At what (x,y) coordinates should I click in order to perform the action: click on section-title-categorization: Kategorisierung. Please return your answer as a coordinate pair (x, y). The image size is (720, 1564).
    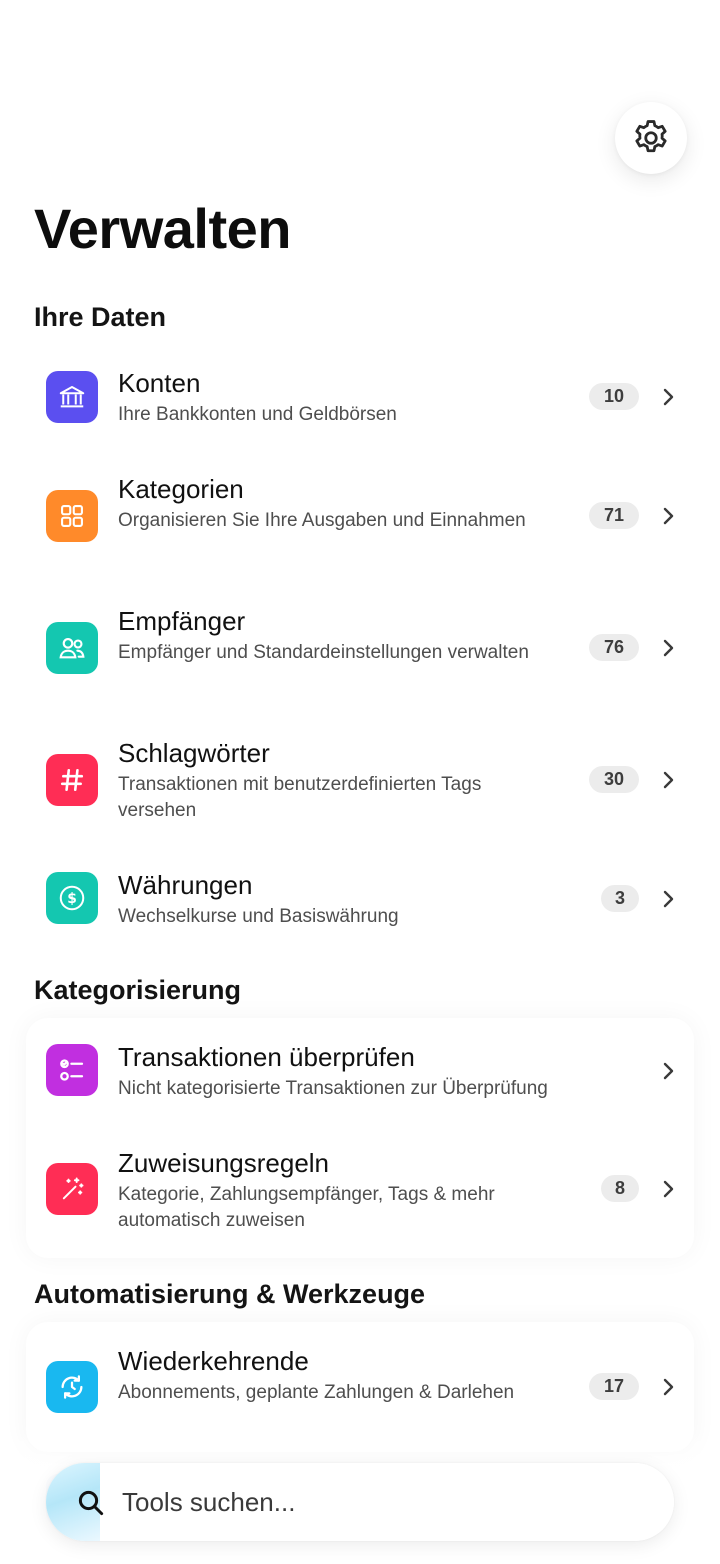
    Looking at the image, I should click on (138, 990).